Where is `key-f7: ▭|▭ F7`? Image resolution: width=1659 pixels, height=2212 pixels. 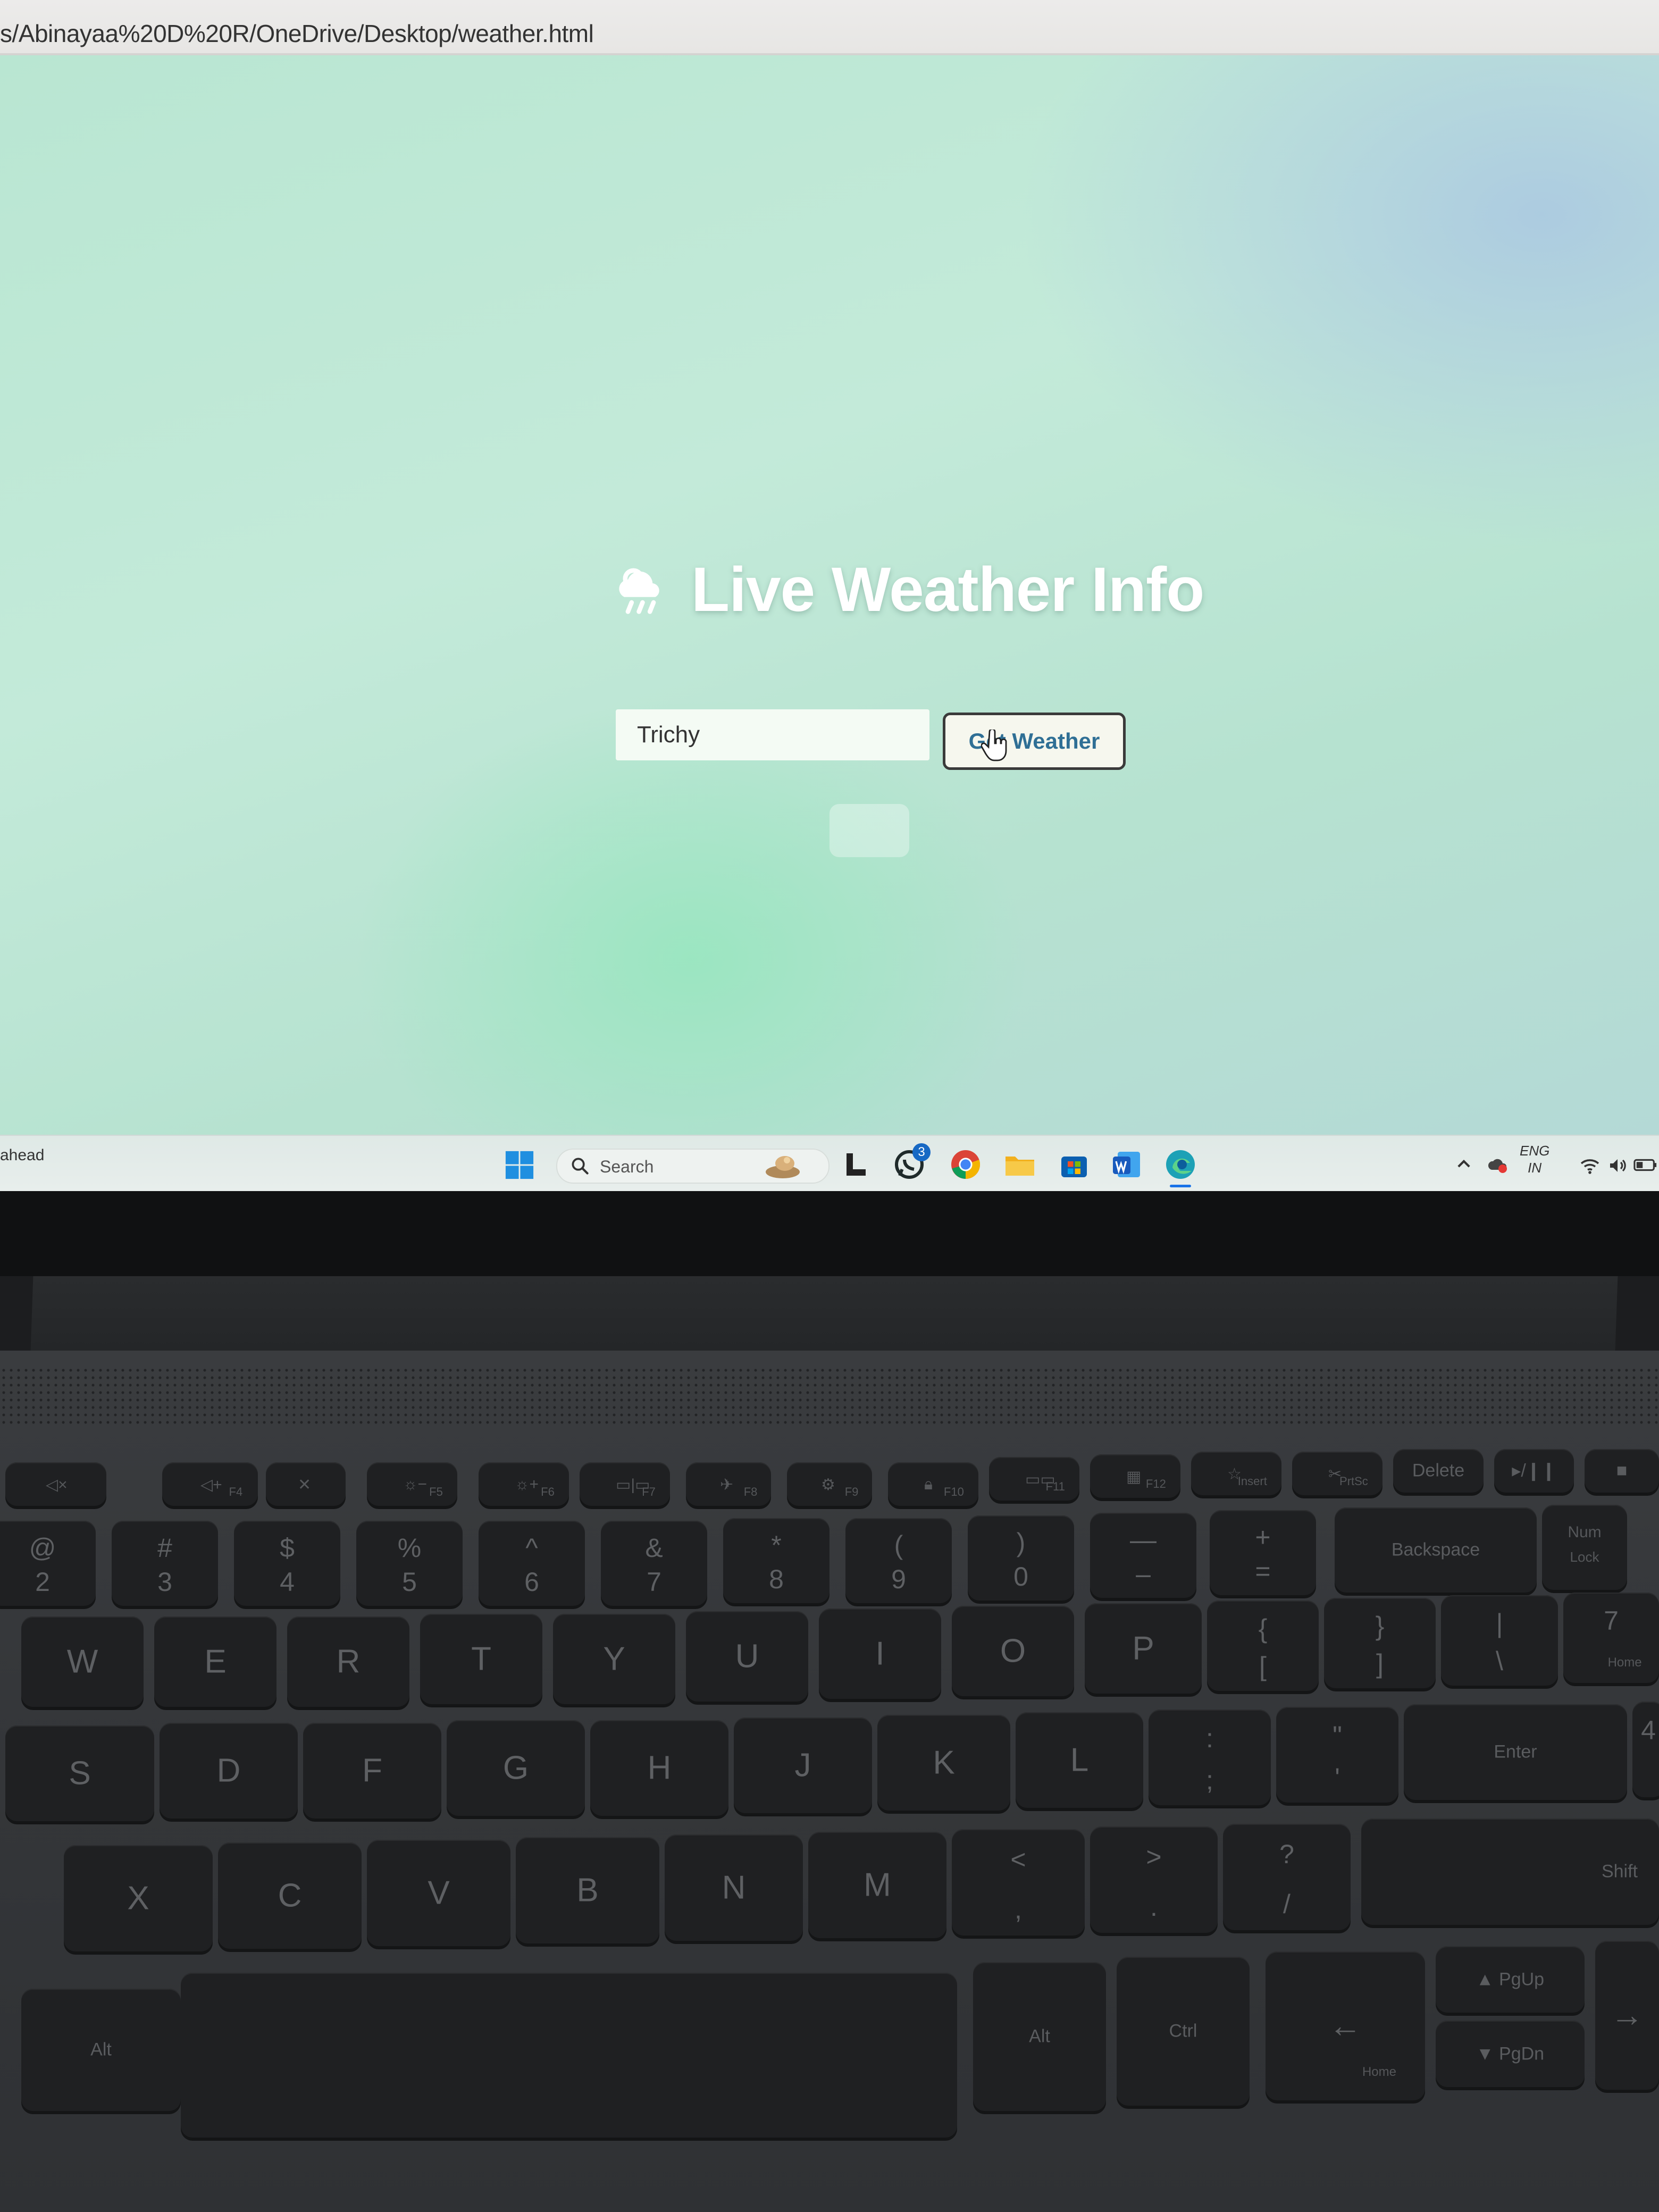 key-f7: ▭|▭ F7 is located at coordinates (625, 1484).